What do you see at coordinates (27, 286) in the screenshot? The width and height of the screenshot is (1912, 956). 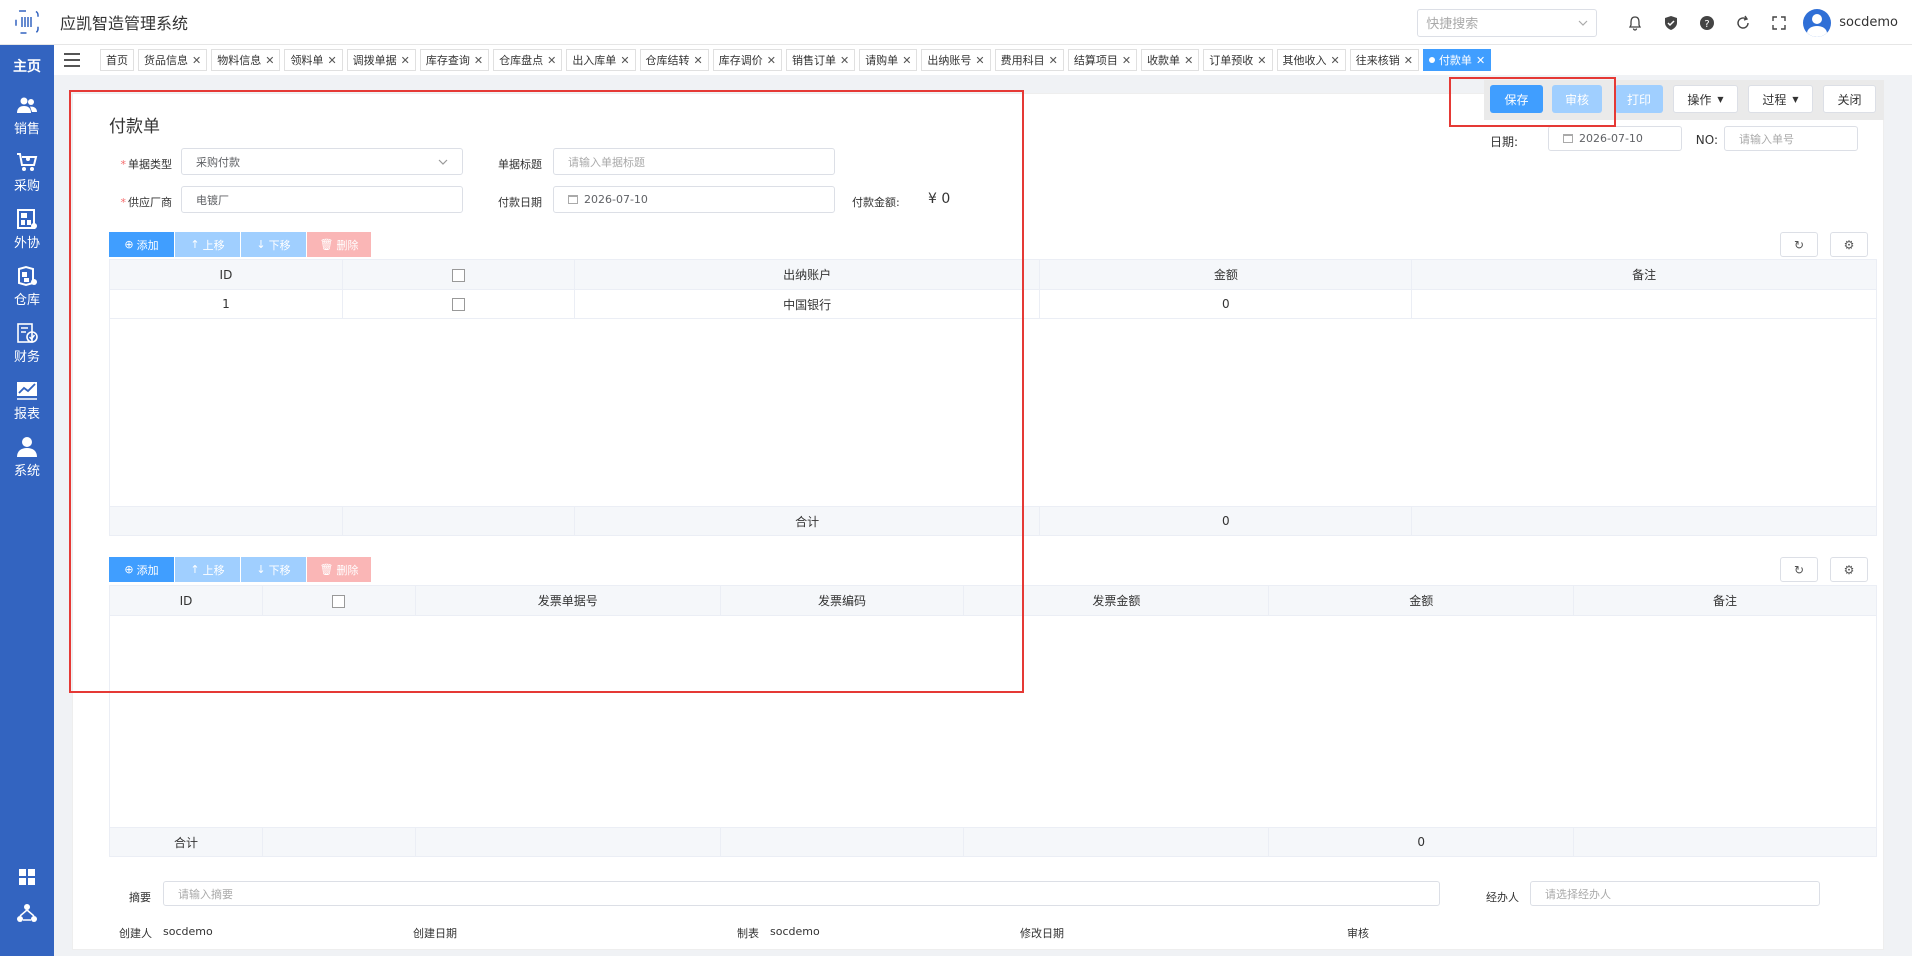 I see `sidebar-item-warehouse: 仓库` at bounding box center [27, 286].